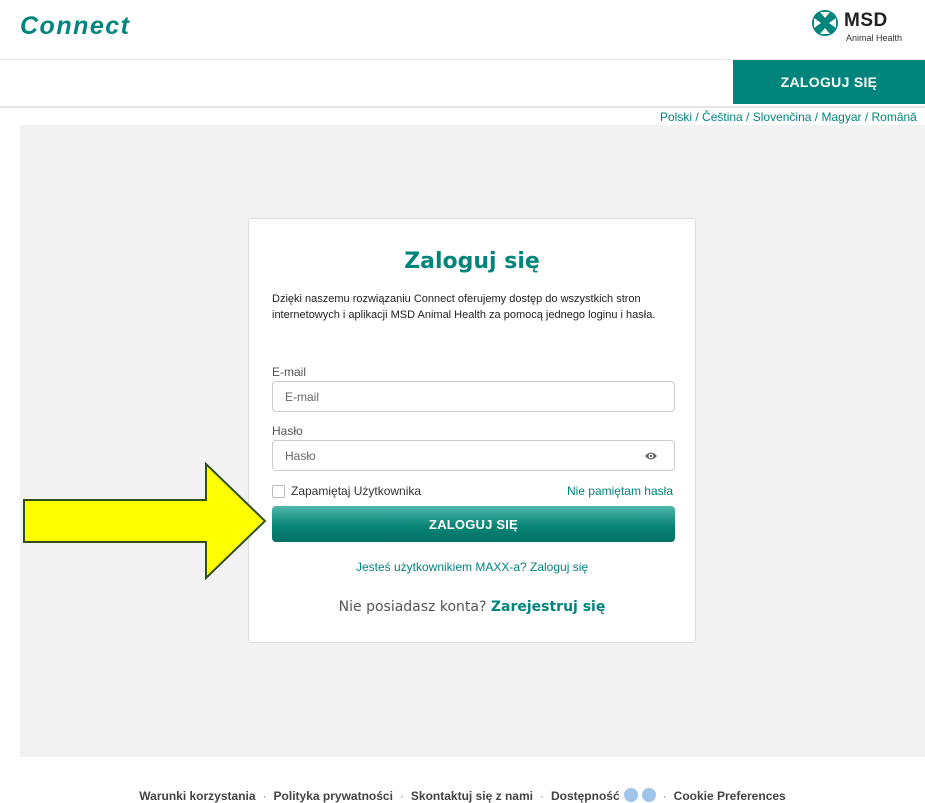 The image size is (925, 803). What do you see at coordinates (548, 607) in the screenshot?
I see `register-link: Zarejestruj się` at bounding box center [548, 607].